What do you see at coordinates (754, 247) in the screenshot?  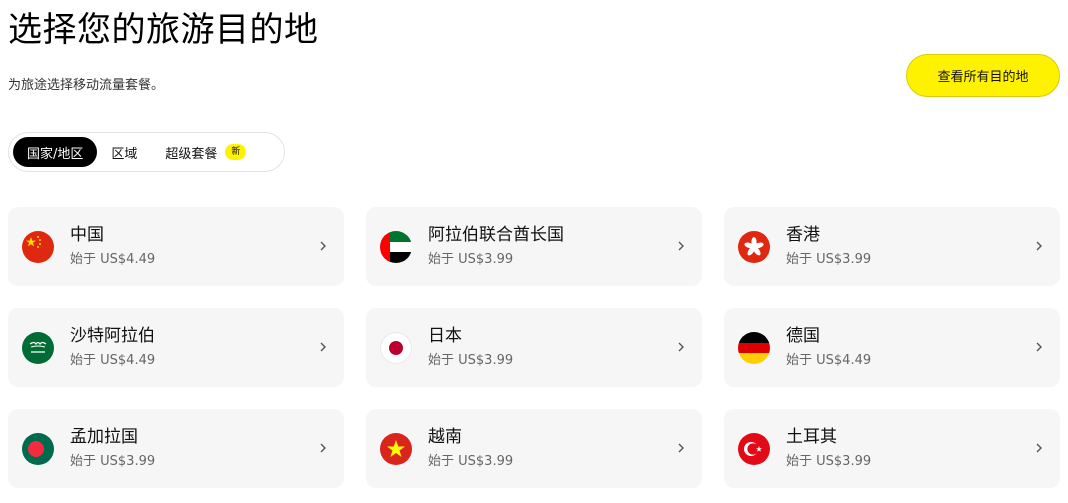 I see `hongkong-flag-icon` at bounding box center [754, 247].